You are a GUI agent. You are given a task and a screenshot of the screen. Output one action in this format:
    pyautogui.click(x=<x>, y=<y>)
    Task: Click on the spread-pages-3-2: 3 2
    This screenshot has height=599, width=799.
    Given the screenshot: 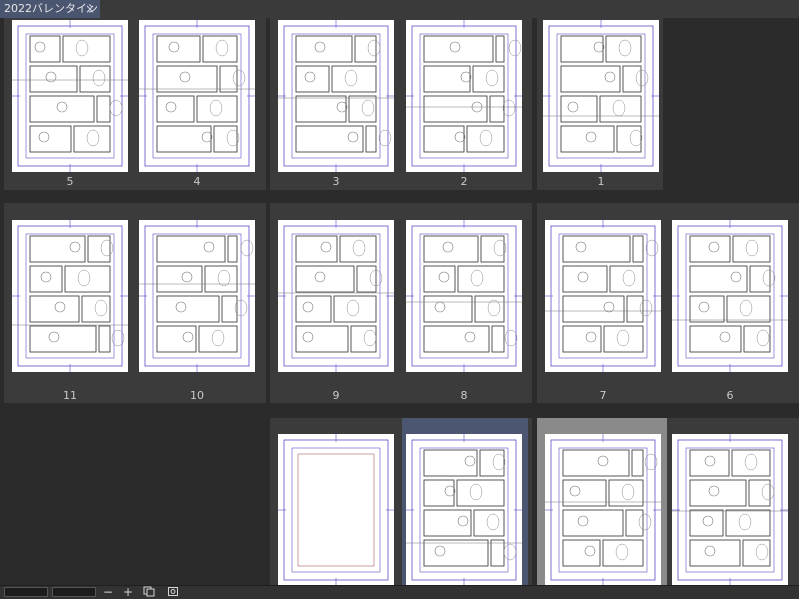 What is the action you would take?
    pyautogui.click(x=401, y=104)
    